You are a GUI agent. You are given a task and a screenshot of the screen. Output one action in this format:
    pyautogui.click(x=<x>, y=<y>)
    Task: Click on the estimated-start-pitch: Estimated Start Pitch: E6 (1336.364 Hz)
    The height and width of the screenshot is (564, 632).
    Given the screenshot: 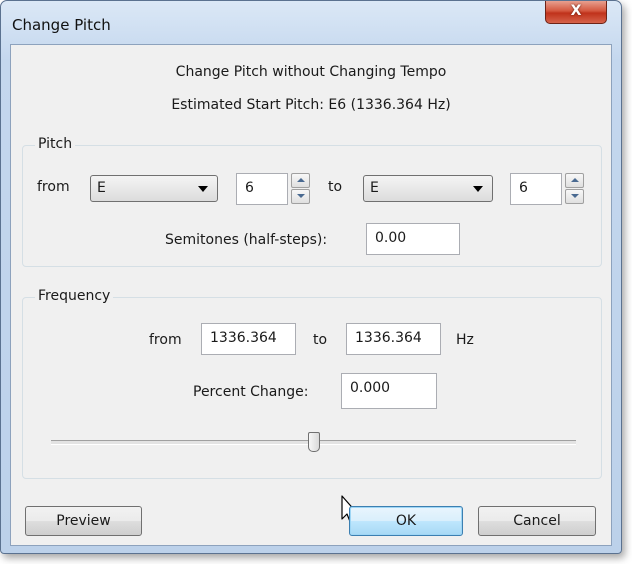 What is the action you would take?
    pyautogui.click(x=311, y=105)
    